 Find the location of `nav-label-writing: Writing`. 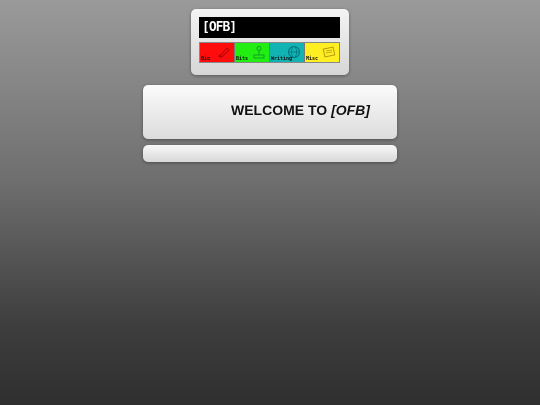

nav-label-writing: Writing is located at coordinates (282, 59).